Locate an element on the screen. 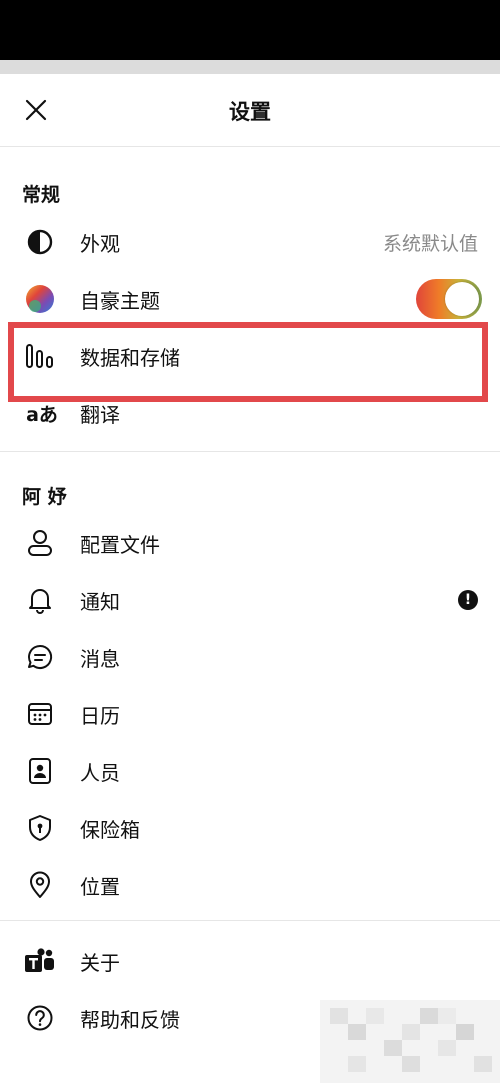 The image size is (500, 1083). shield-keyhole-icon is located at coordinates (40, 828).